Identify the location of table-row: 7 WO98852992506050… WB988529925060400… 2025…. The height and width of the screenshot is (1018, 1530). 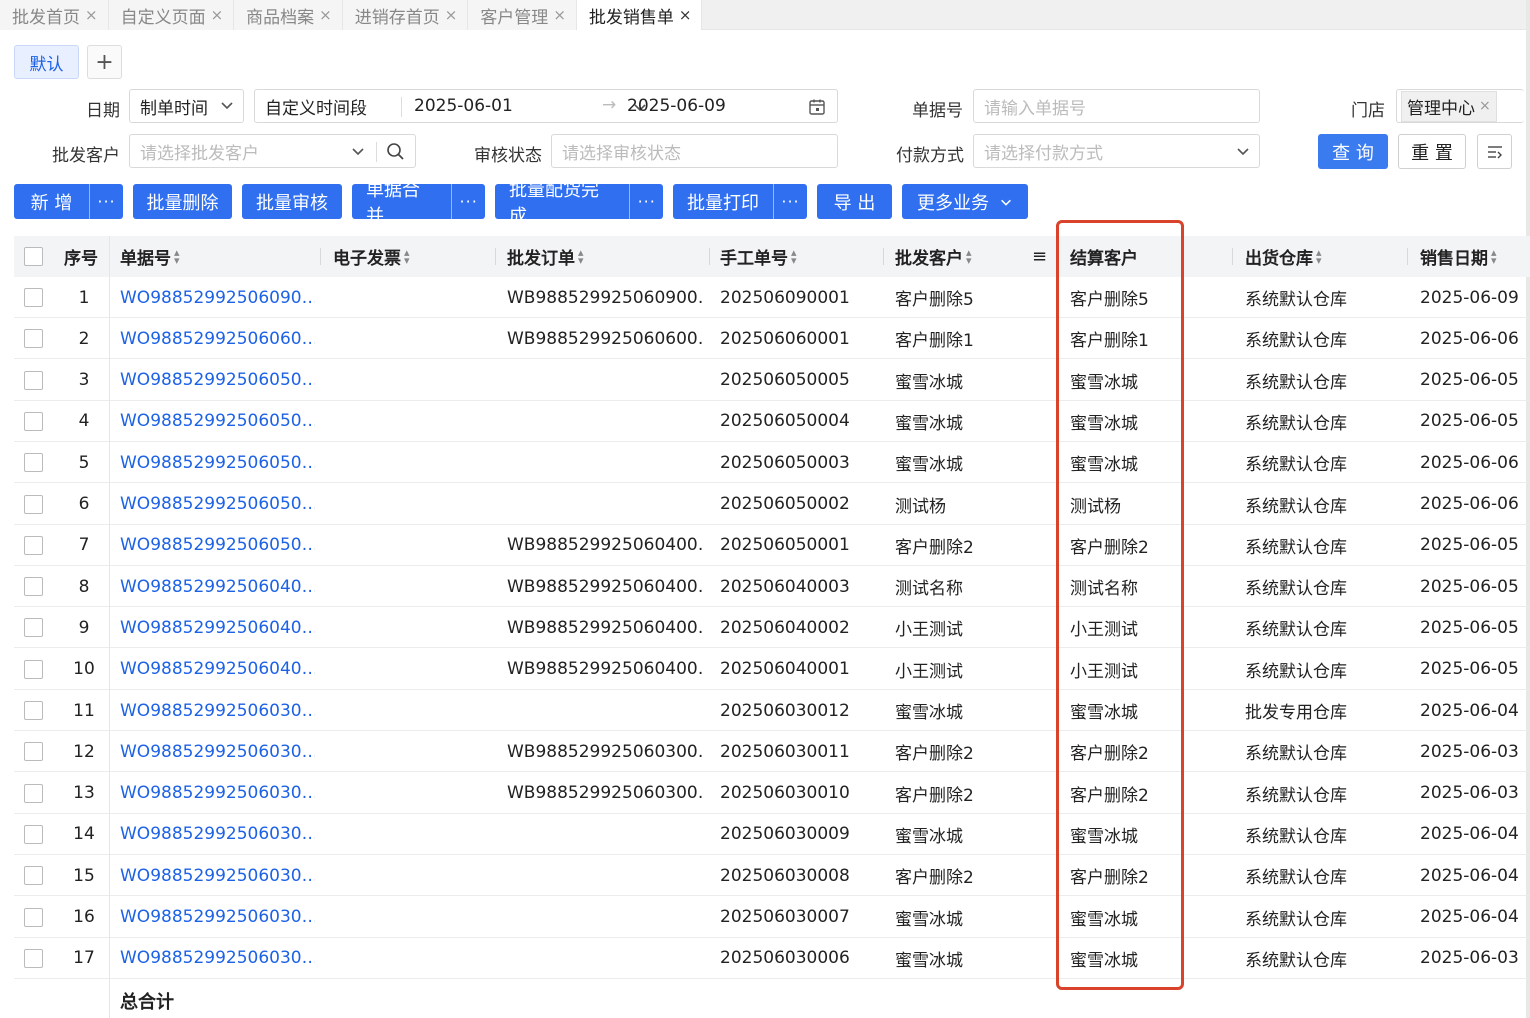
(772, 545).